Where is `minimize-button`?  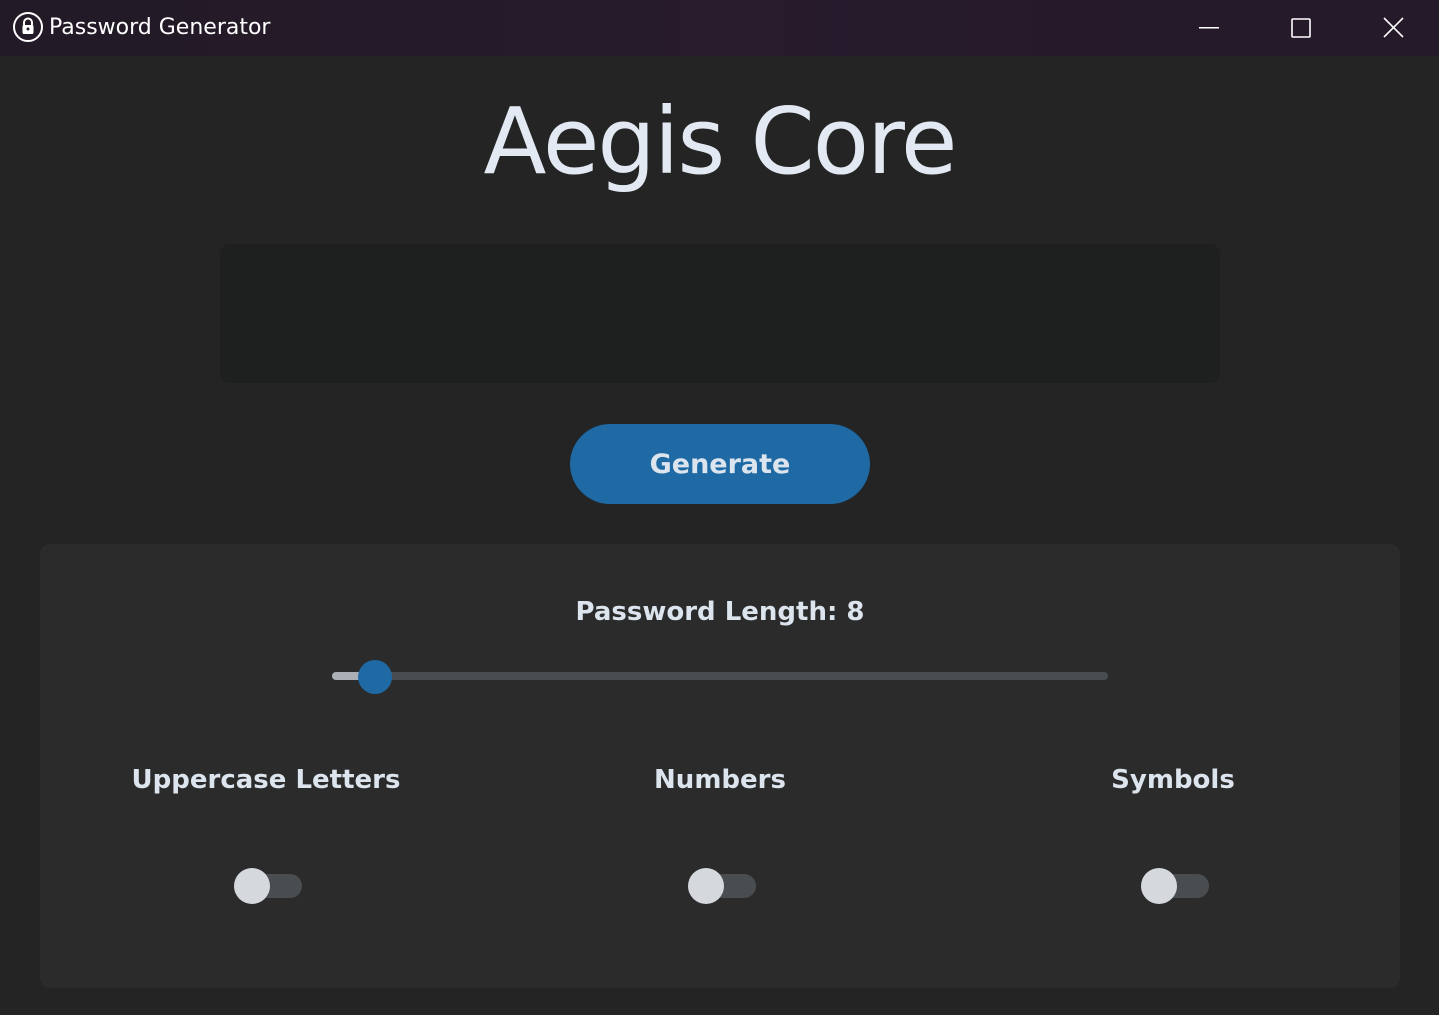 minimize-button is located at coordinates (1209, 28).